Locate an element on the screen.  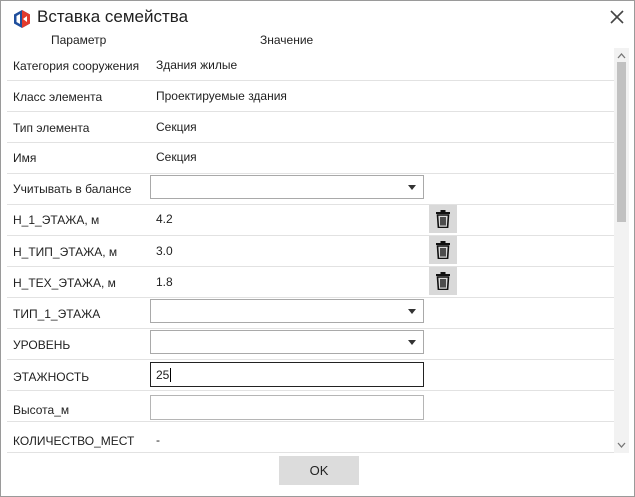
param-label: КОЛИЧЕСТВО_МЕСТ is located at coordinates (74, 441).